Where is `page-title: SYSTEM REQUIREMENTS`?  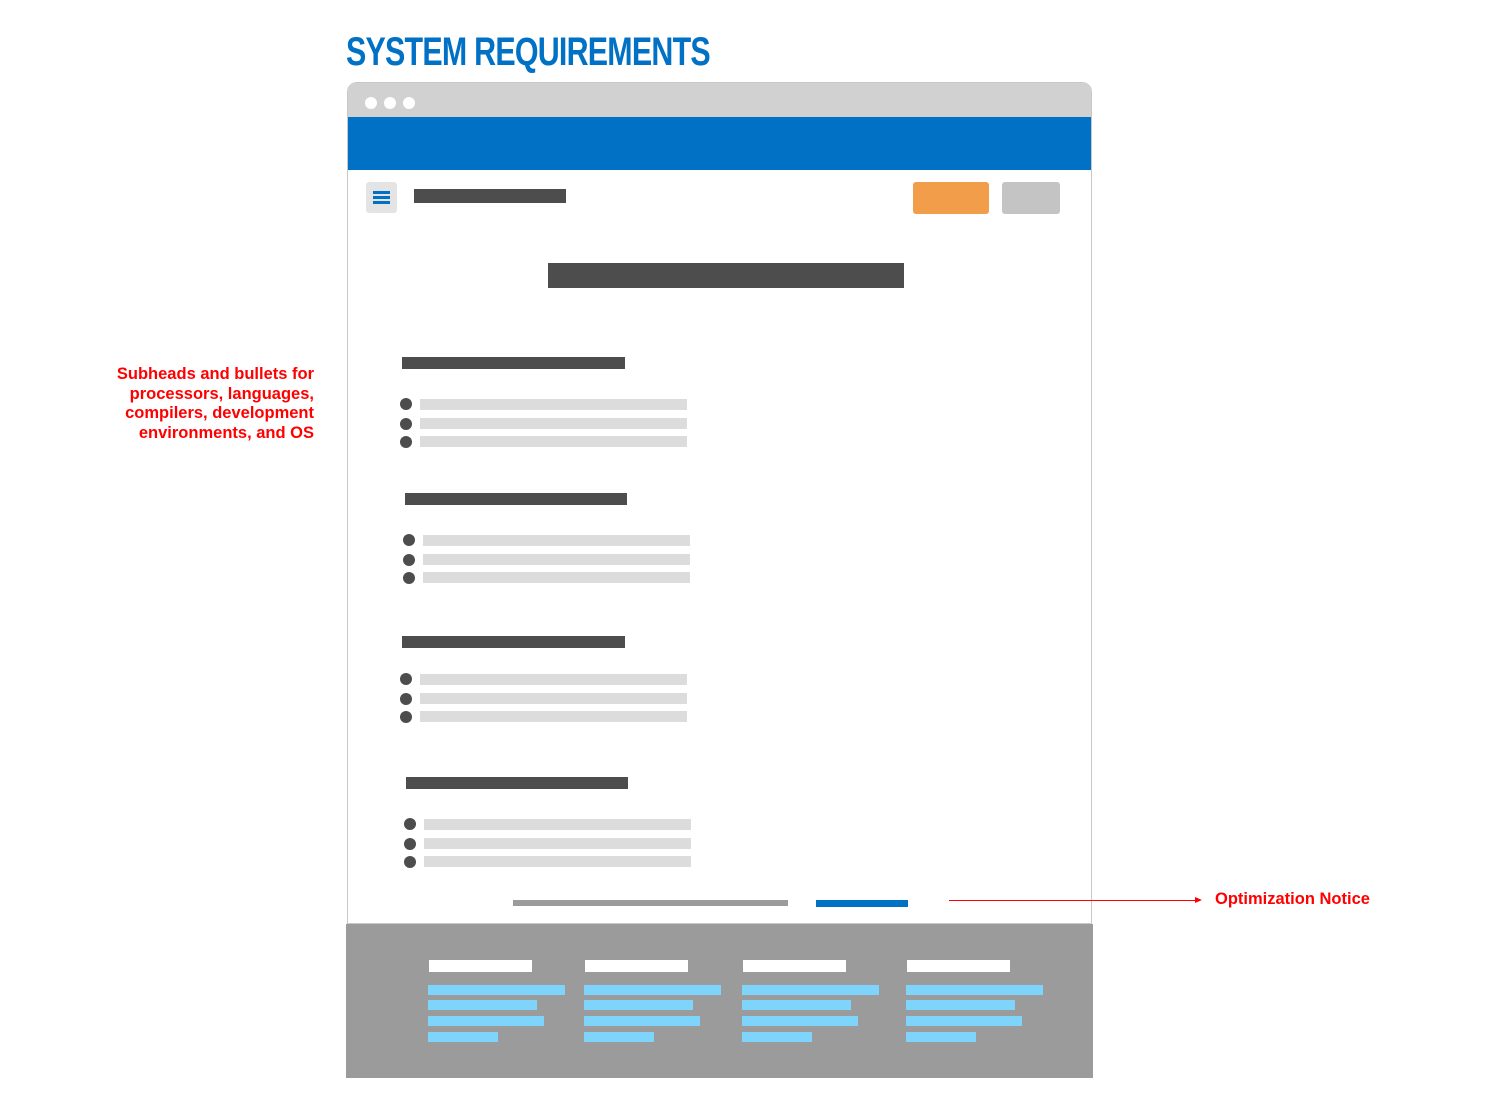
page-title: SYSTEM REQUIREMENTS is located at coordinates (528, 52).